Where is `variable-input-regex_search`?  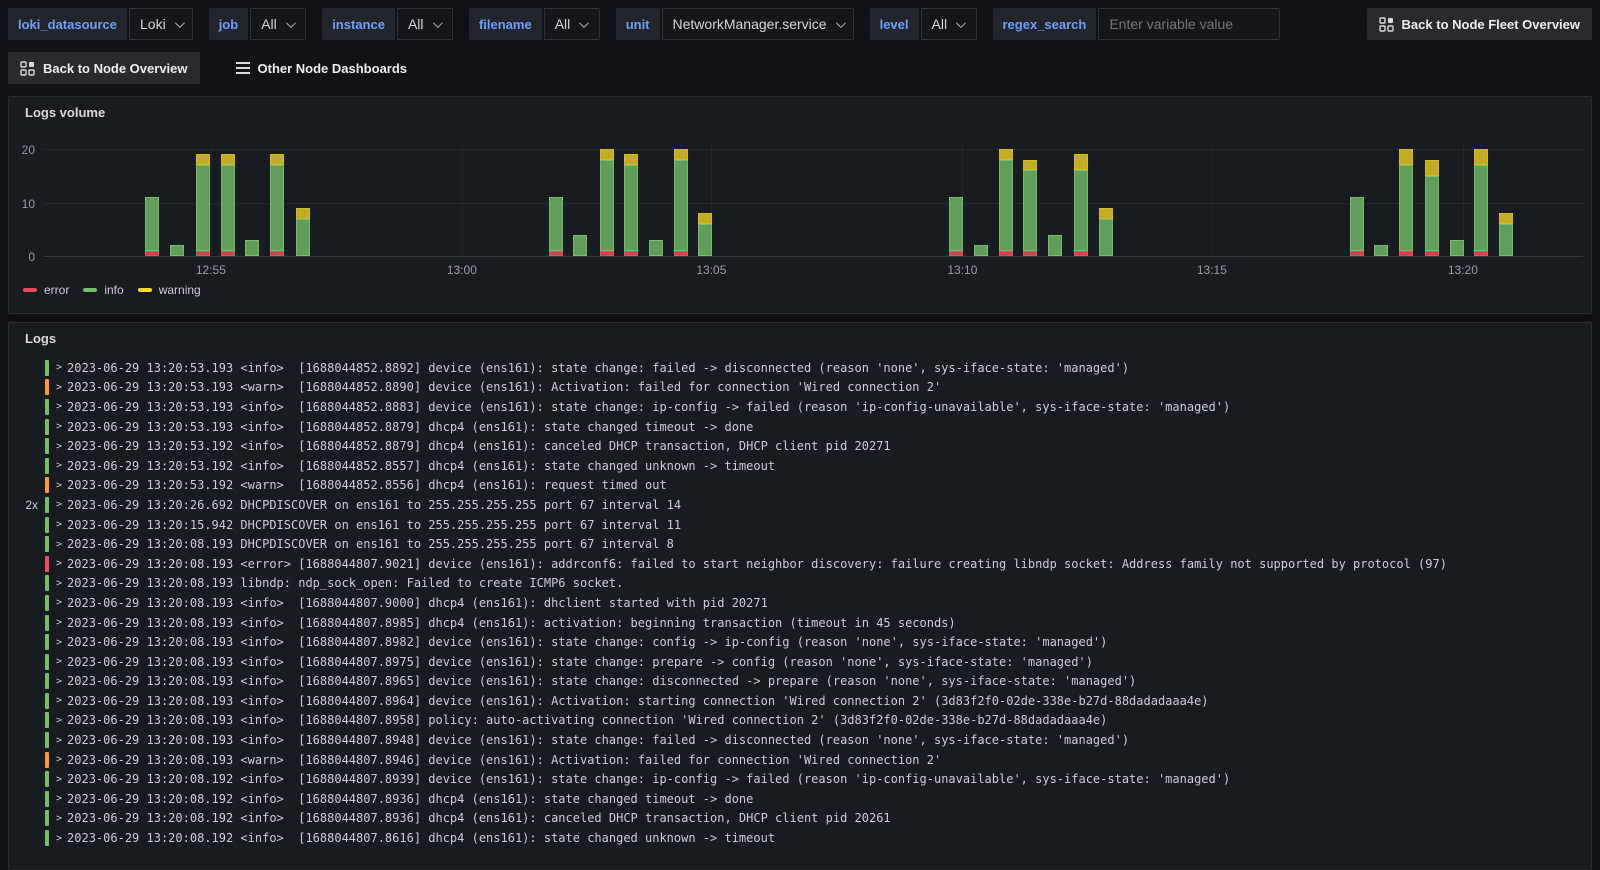 variable-input-regex_search is located at coordinates (1189, 24).